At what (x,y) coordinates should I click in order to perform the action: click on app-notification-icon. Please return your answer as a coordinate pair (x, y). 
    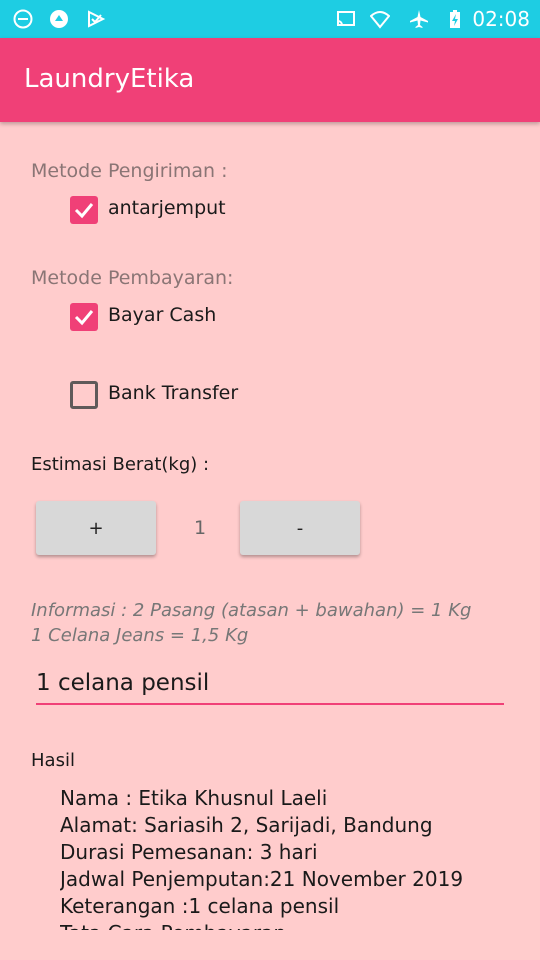
    Looking at the image, I should click on (59, 19).